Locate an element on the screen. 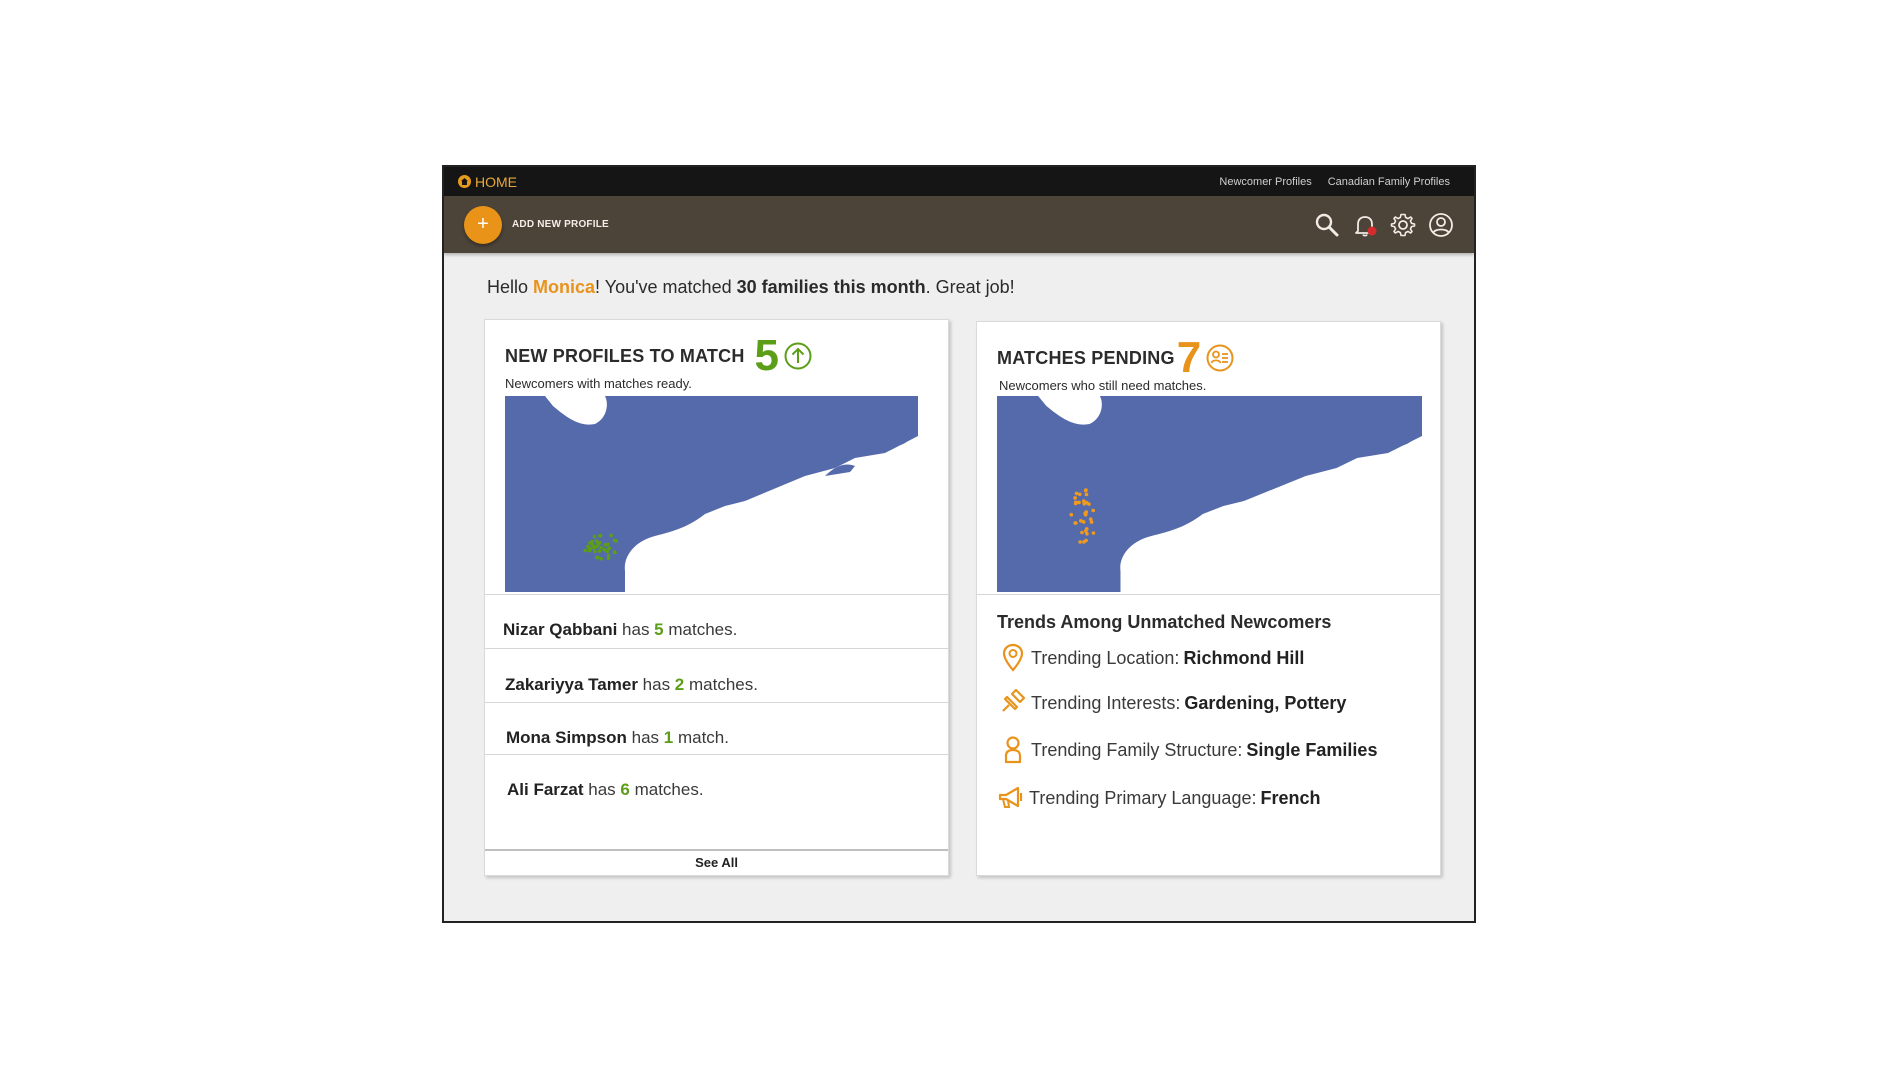 The width and height of the screenshot is (1900, 1080). match-row-3: Mona Simpson has 1 match. is located at coordinates (617, 738).